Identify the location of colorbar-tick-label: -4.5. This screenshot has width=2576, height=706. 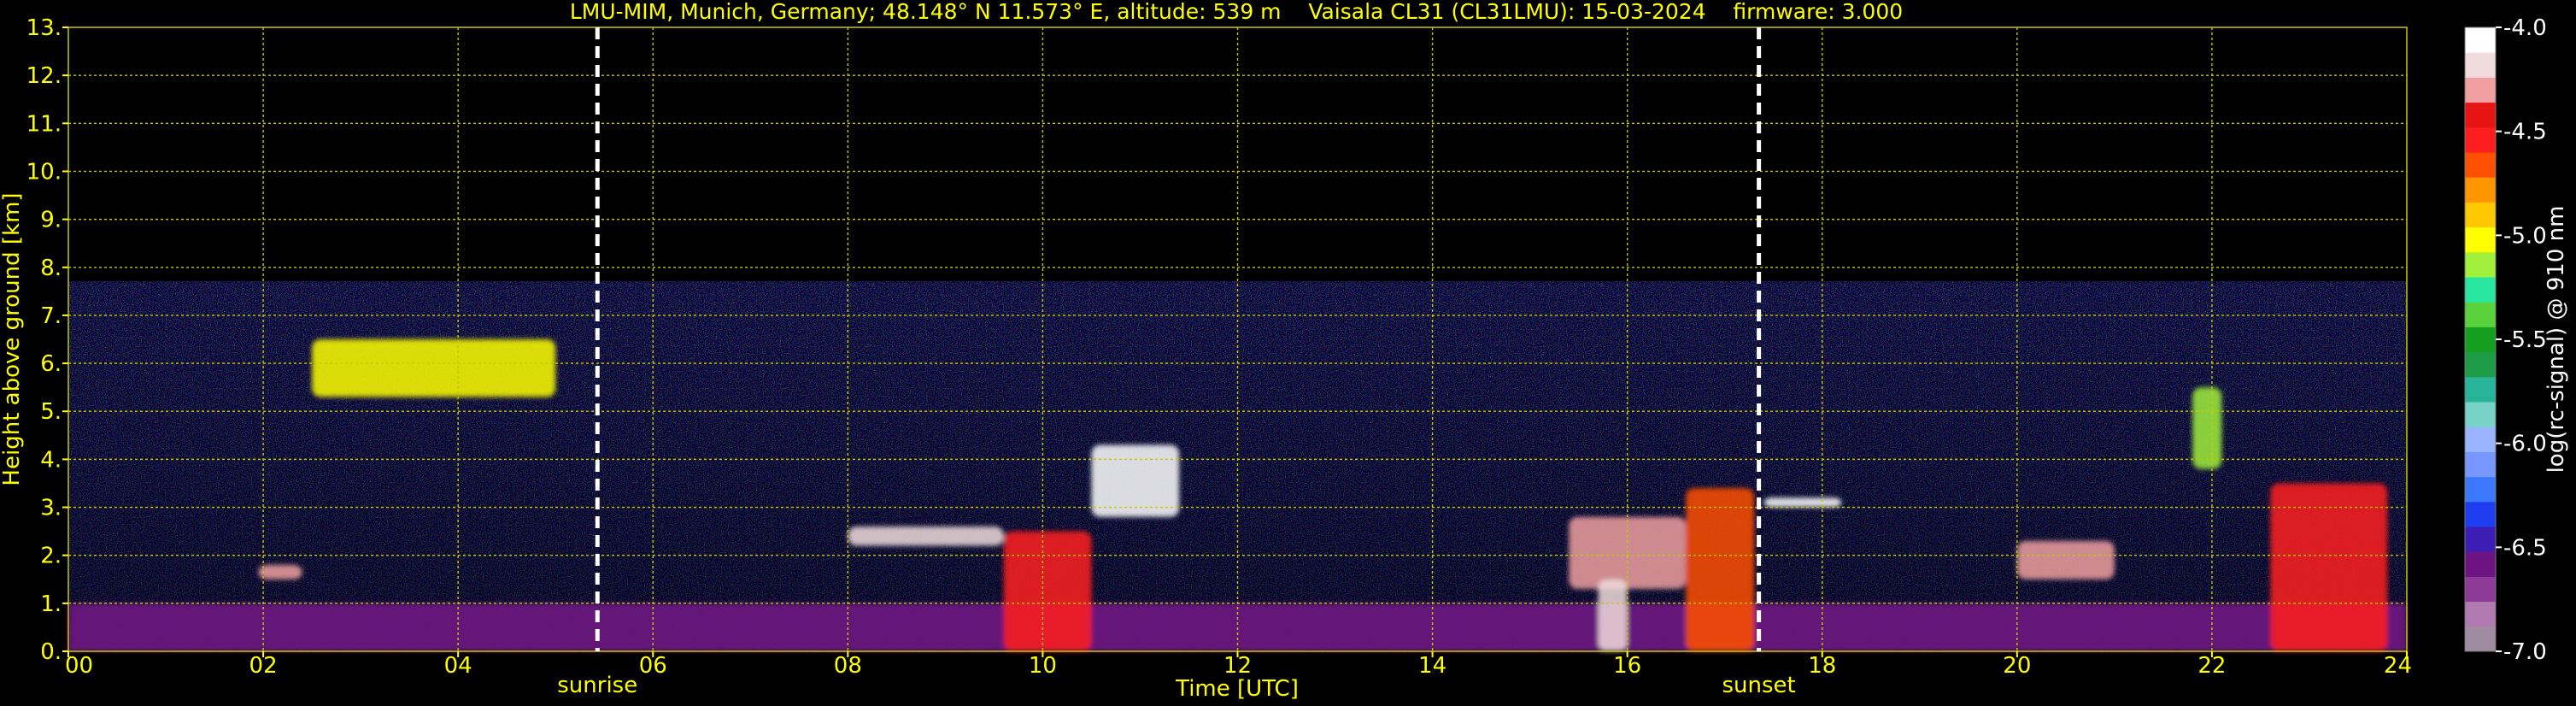
(2525, 132).